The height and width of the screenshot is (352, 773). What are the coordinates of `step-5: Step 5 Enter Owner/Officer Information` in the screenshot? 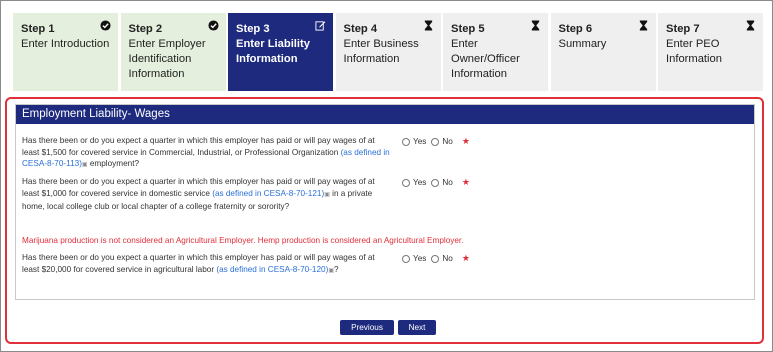 It's located at (495, 52).